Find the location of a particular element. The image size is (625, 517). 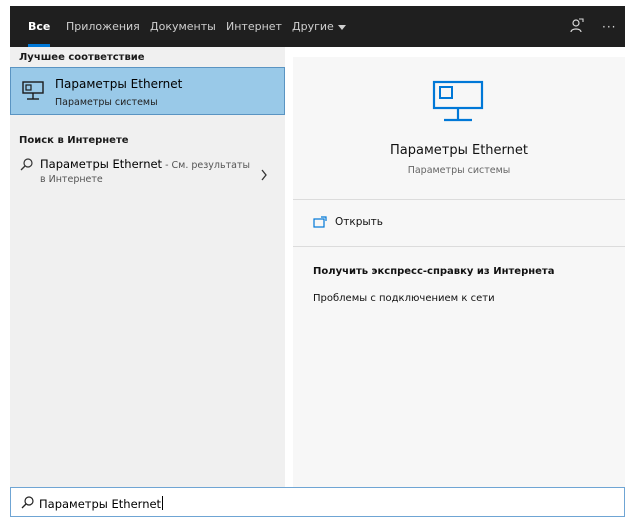

best-match-item: Параметры Ethernet Параметры системы is located at coordinates (147, 91).